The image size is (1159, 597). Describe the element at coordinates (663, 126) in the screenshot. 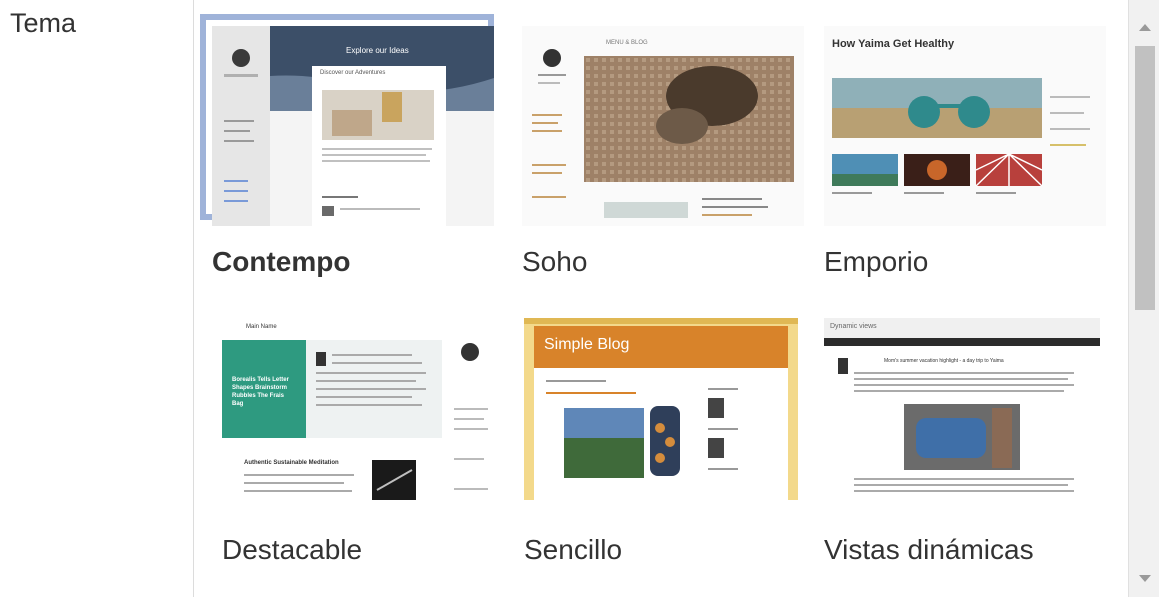

I see `theme-thumbnail-soho: MENU & BLOG` at that location.